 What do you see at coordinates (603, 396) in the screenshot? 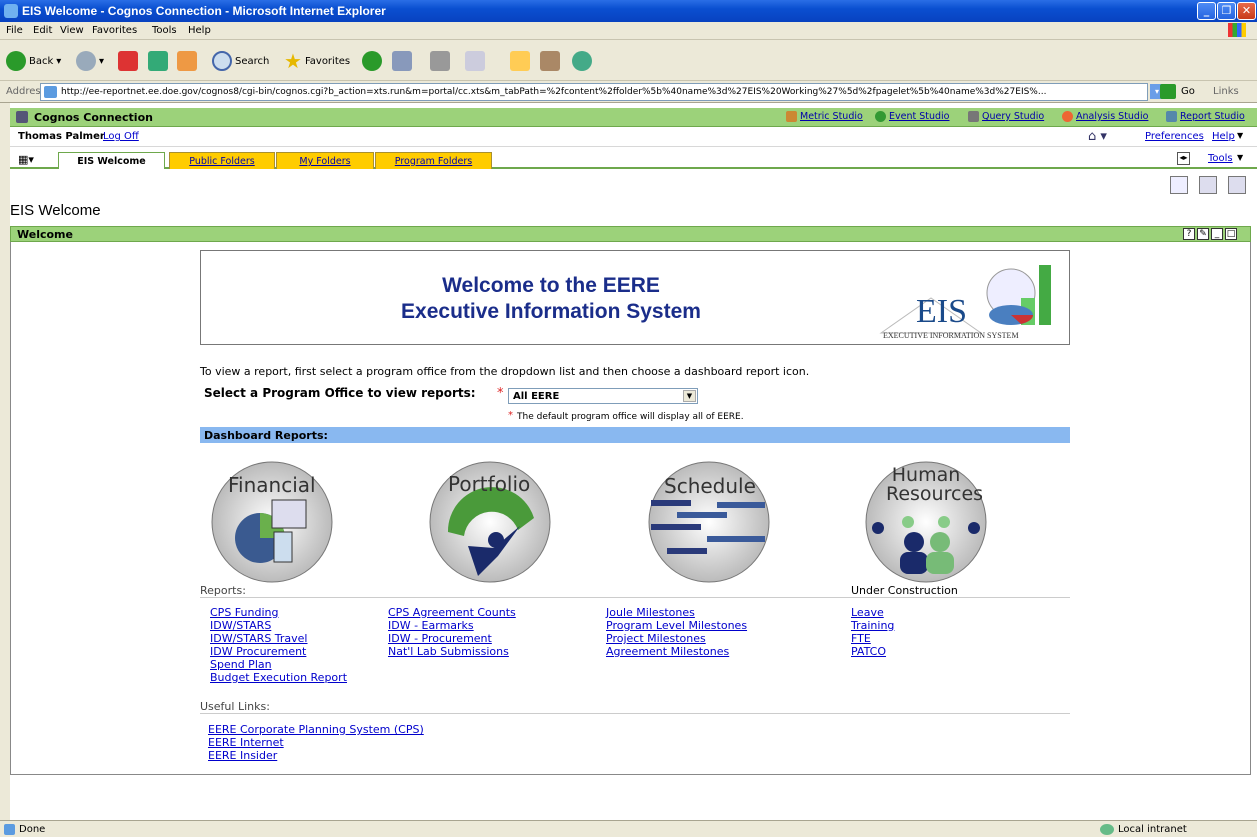
I see `program-office-select: All EERE ▼` at bounding box center [603, 396].